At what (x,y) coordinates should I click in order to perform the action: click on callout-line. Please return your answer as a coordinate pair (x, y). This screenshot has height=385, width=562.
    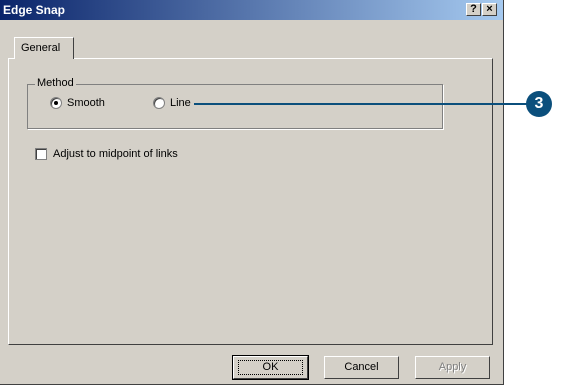
    Looking at the image, I should click on (361, 104).